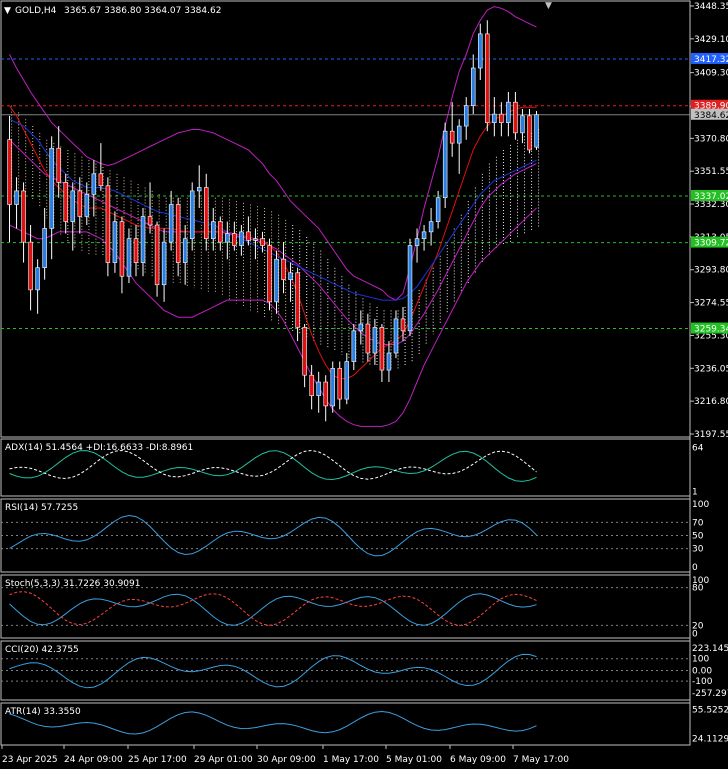  I want to click on time-tick-label: 29 Apr 01:00, so click(223, 760).